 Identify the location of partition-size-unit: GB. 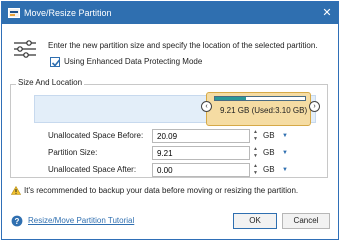
(271, 153).